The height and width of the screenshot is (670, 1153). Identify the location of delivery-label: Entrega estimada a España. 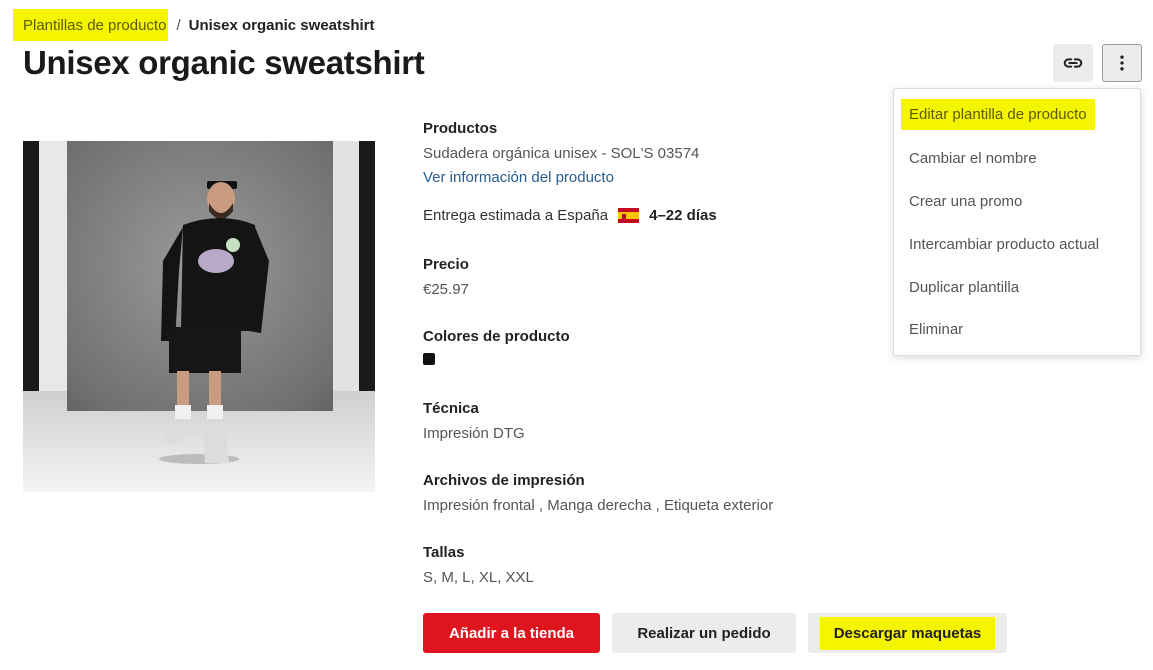
(516, 215).